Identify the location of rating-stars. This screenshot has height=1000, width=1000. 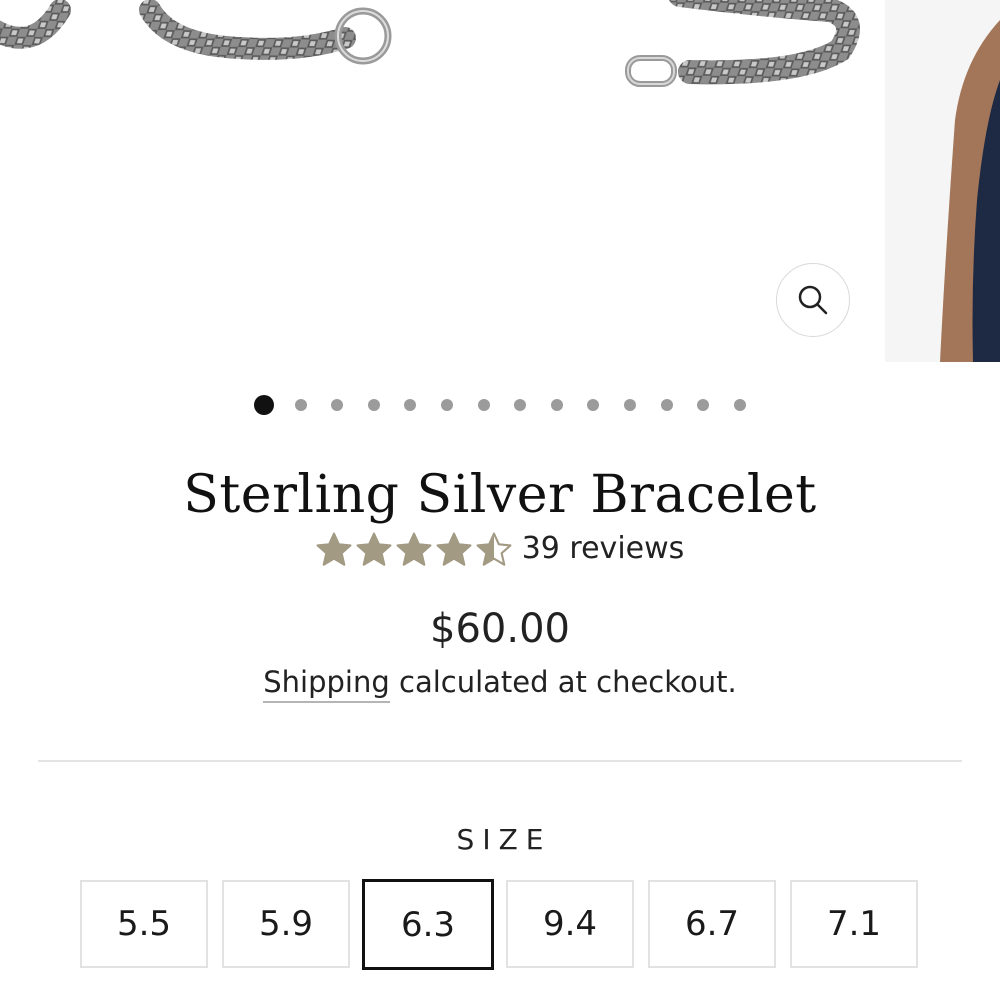
(414, 549).